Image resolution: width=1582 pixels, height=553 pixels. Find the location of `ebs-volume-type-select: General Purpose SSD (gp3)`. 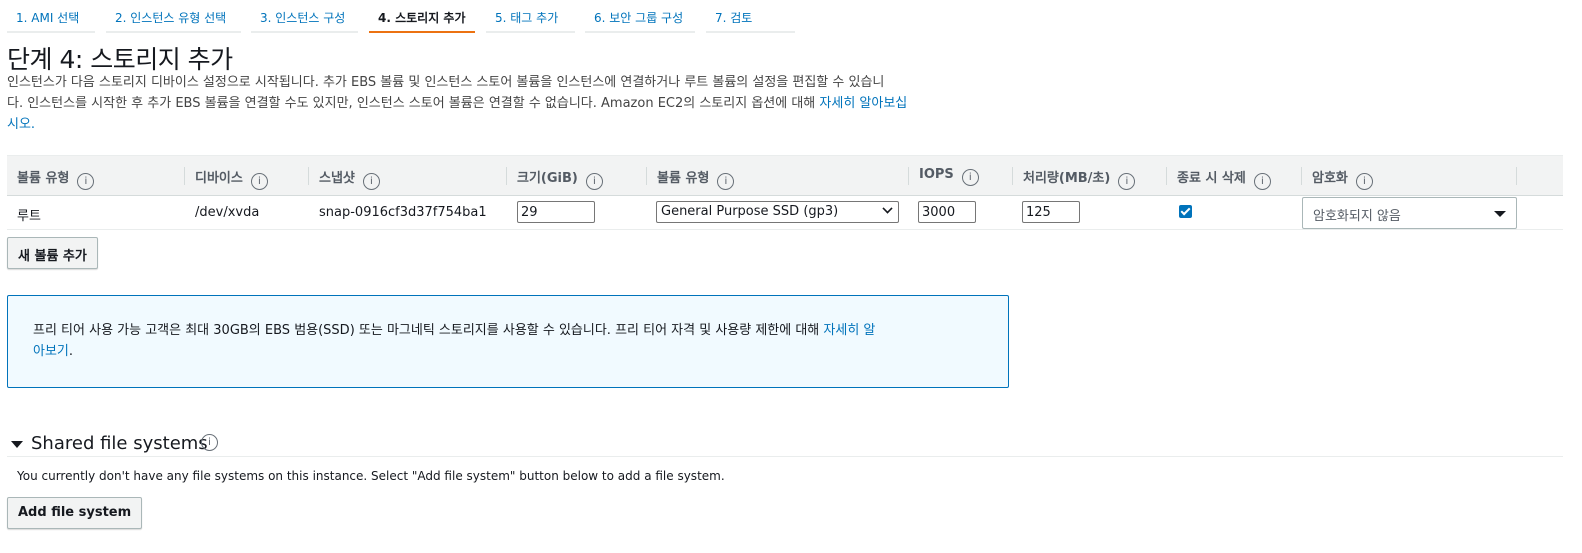

ebs-volume-type-select: General Purpose SSD (gp3) is located at coordinates (777, 212).